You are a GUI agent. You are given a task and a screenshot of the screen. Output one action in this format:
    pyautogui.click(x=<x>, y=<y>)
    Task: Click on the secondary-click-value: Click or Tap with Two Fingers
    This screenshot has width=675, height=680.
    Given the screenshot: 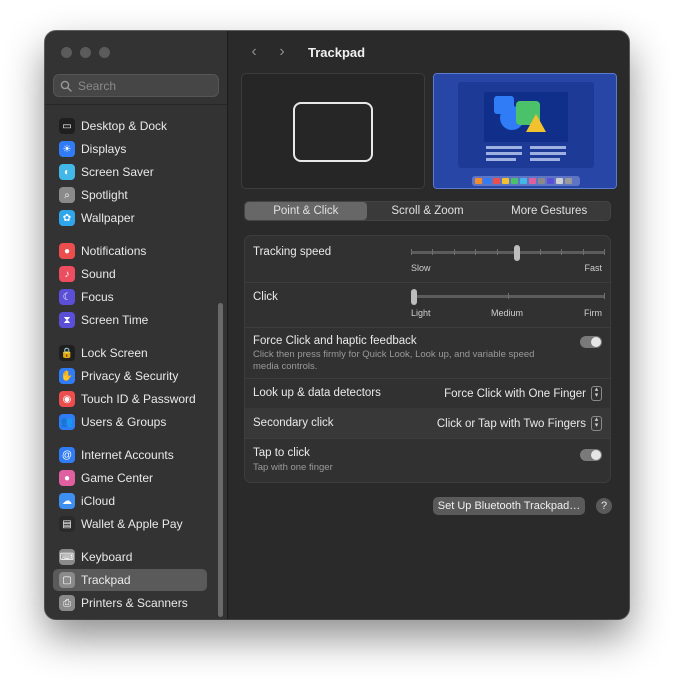 What is the action you would take?
    pyautogui.click(x=511, y=423)
    